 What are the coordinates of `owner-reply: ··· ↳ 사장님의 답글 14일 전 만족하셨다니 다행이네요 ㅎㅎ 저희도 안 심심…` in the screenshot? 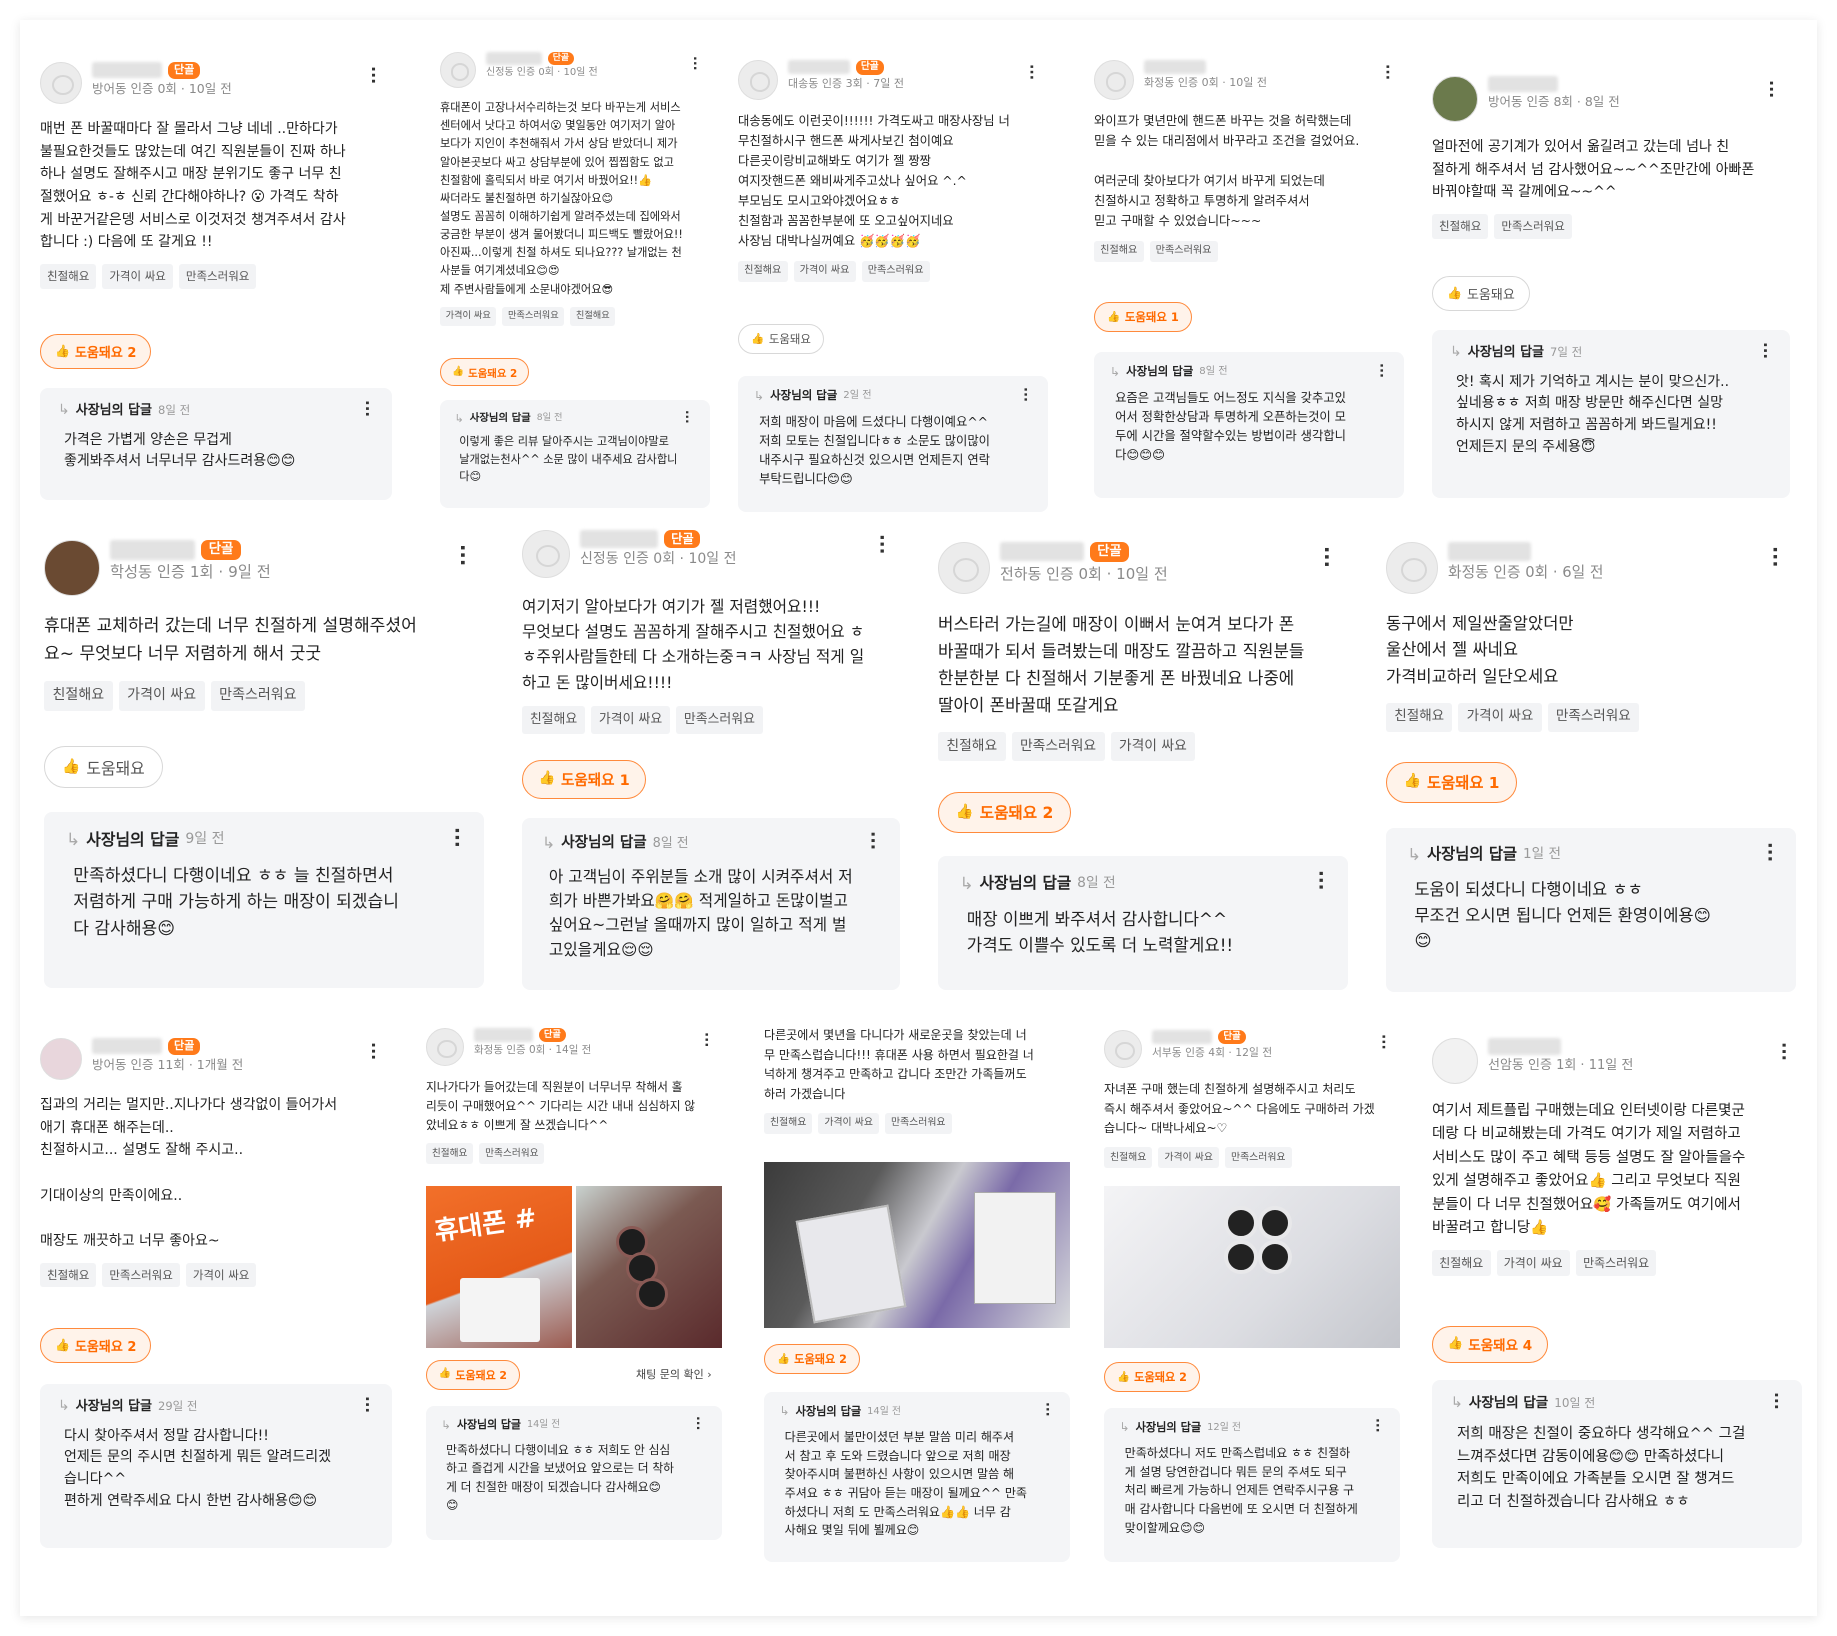 It's located at (574, 1473).